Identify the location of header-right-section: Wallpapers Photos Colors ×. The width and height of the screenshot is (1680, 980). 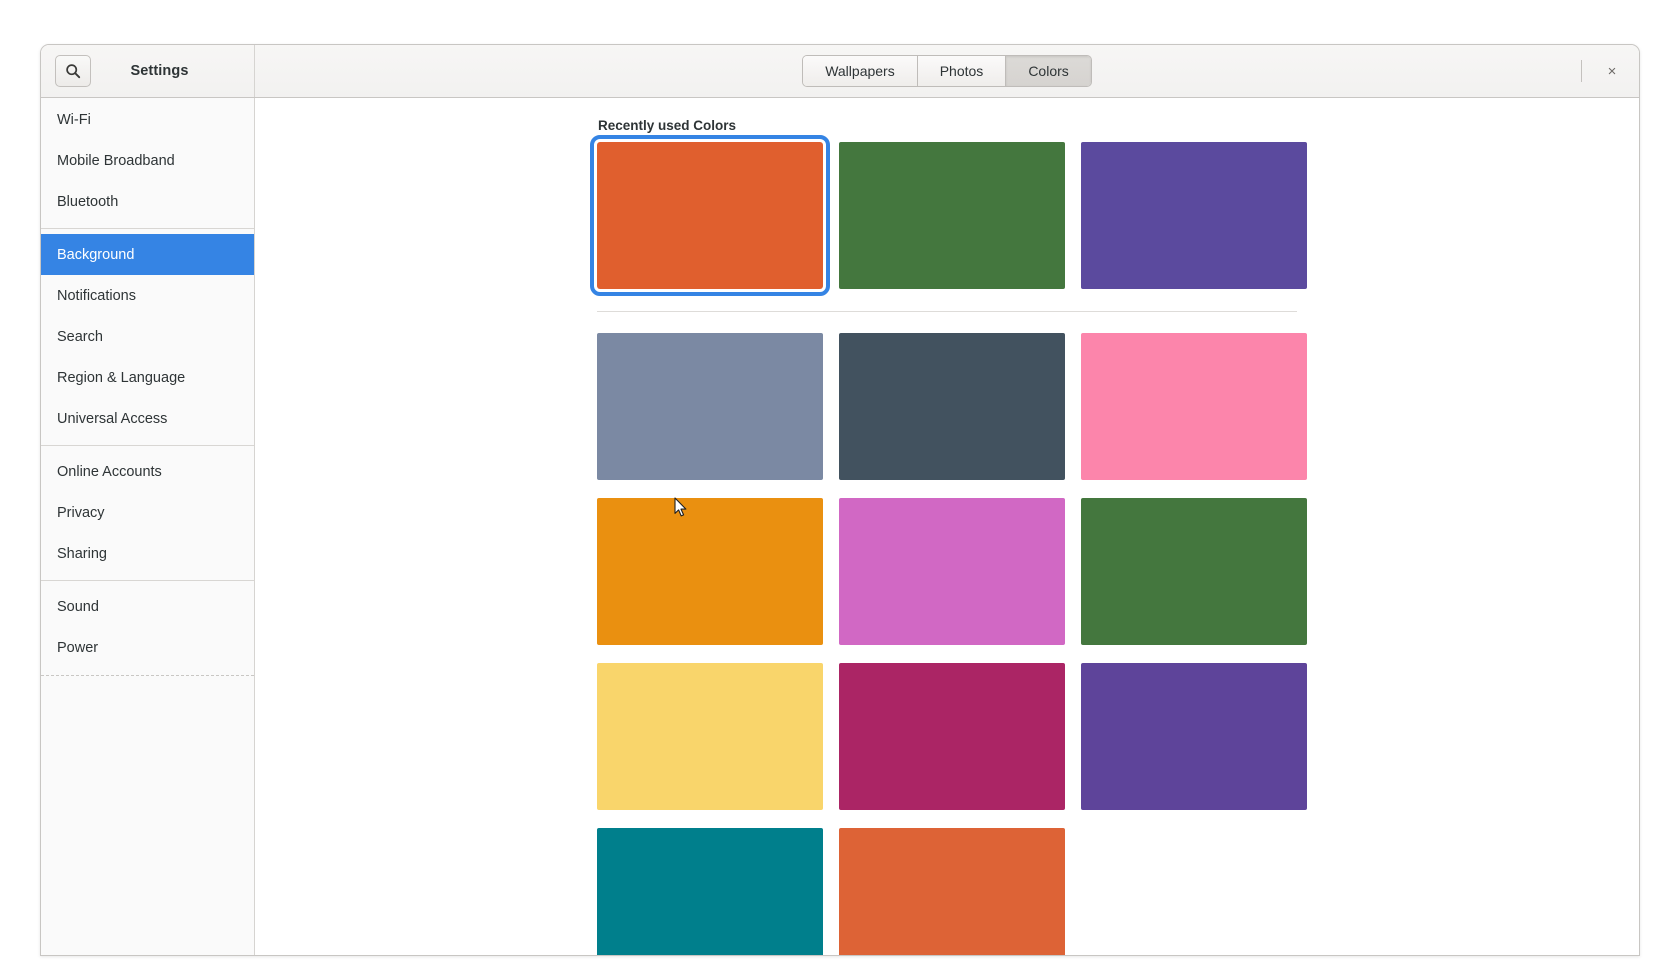
(947, 71).